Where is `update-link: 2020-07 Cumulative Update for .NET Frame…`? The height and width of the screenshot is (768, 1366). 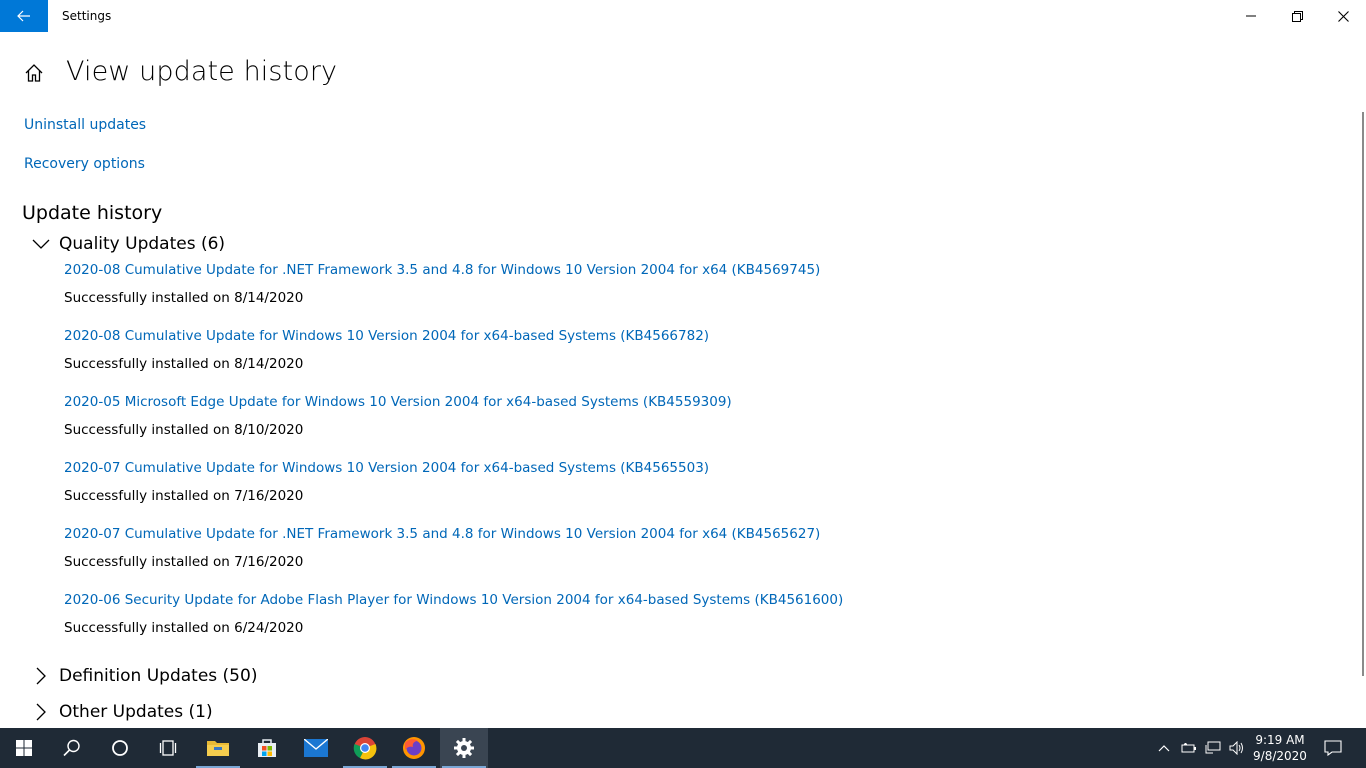
update-link: 2020-07 Cumulative Update for .NET Frame… is located at coordinates (442, 534).